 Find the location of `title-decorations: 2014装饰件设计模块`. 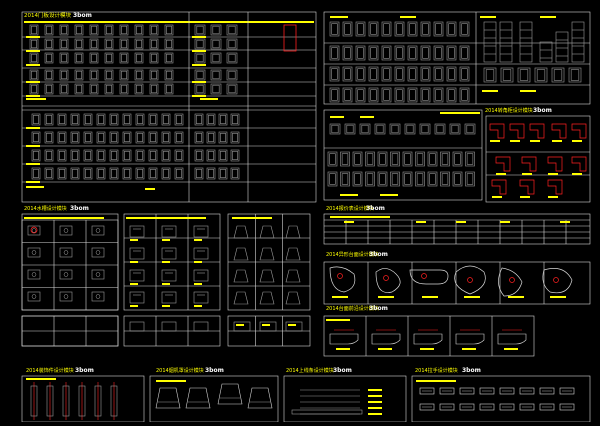

title-decorations: 2014装饰件设计模块 is located at coordinates (50, 370).